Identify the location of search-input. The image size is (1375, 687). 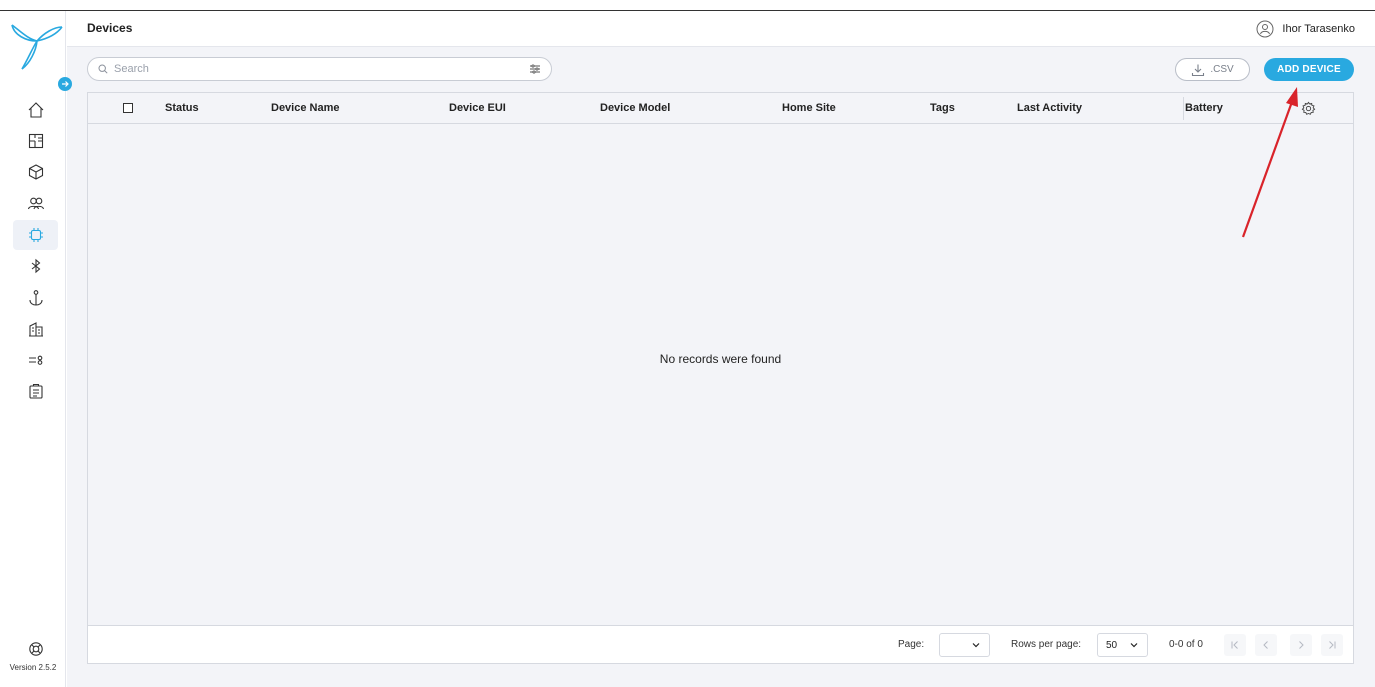
(321, 69).